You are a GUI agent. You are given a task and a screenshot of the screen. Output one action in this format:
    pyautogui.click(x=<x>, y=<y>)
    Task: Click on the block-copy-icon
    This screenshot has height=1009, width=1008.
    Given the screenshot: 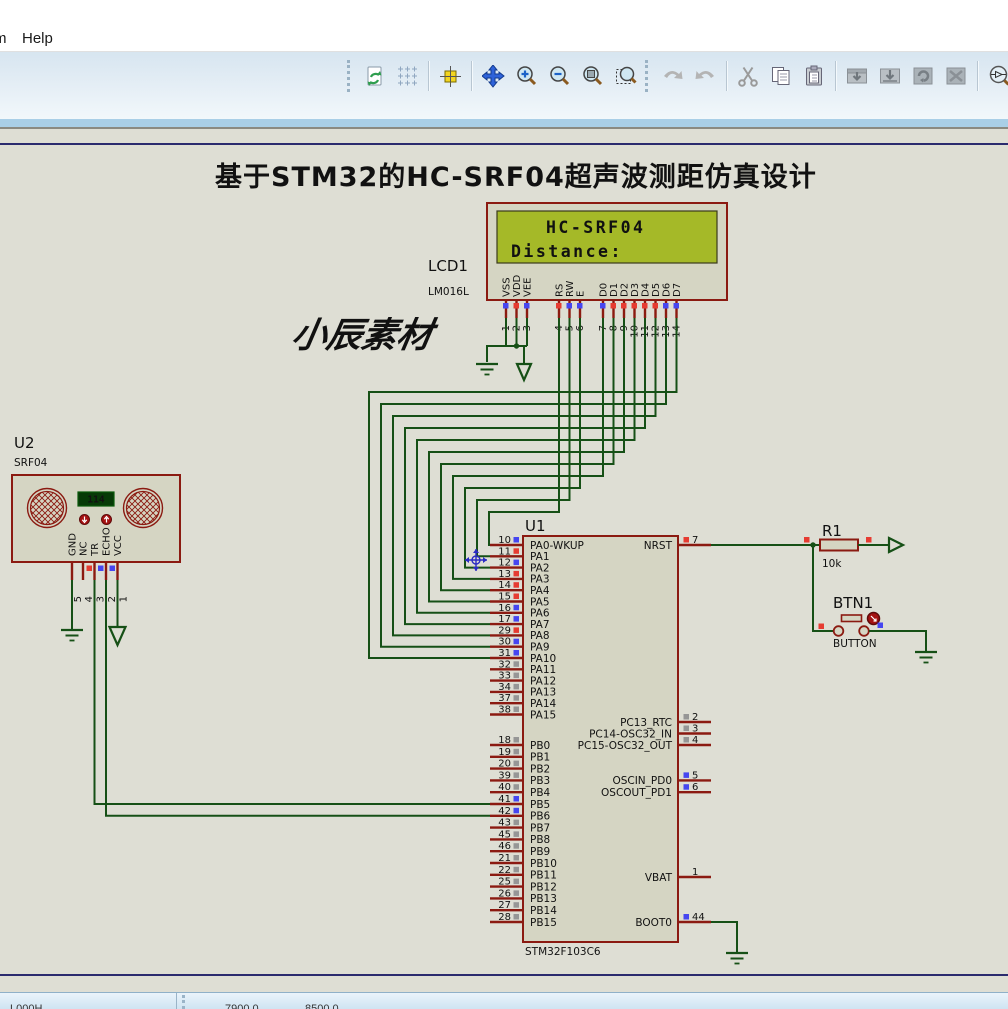 What is the action you would take?
    pyautogui.click(x=857, y=76)
    